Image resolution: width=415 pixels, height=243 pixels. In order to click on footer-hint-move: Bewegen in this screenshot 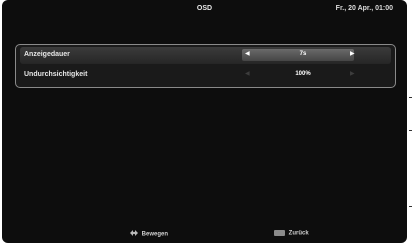, I will do `click(149, 235)`.